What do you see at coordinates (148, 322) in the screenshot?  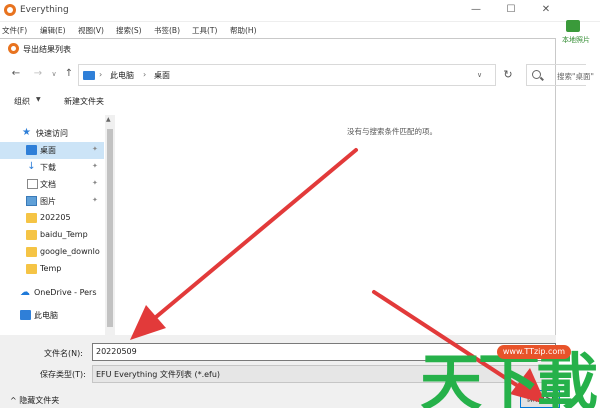 I see `arrow-head-filename-icon` at bounding box center [148, 322].